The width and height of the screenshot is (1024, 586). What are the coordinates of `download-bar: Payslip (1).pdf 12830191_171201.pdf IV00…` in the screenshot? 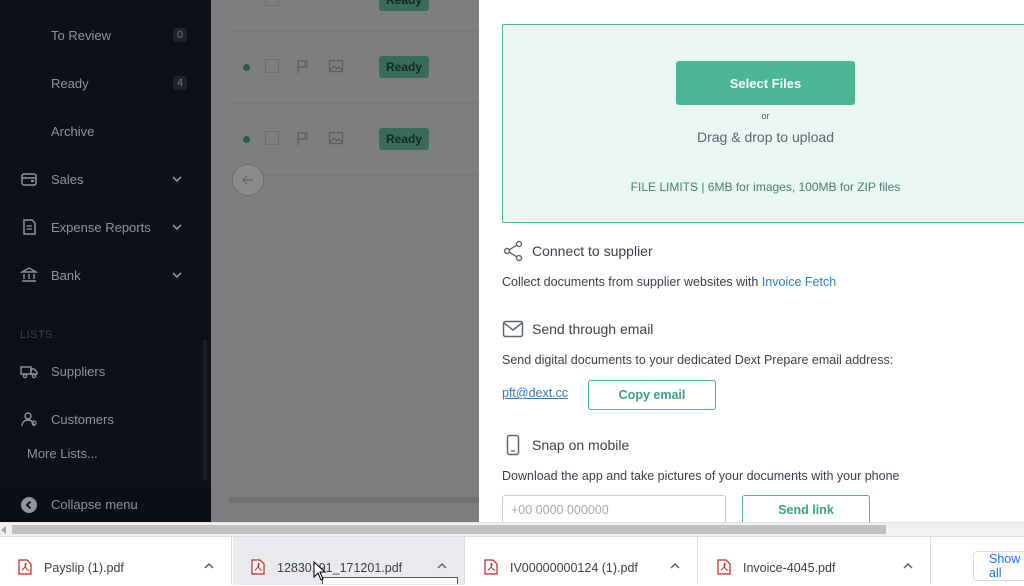 It's located at (512, 560).